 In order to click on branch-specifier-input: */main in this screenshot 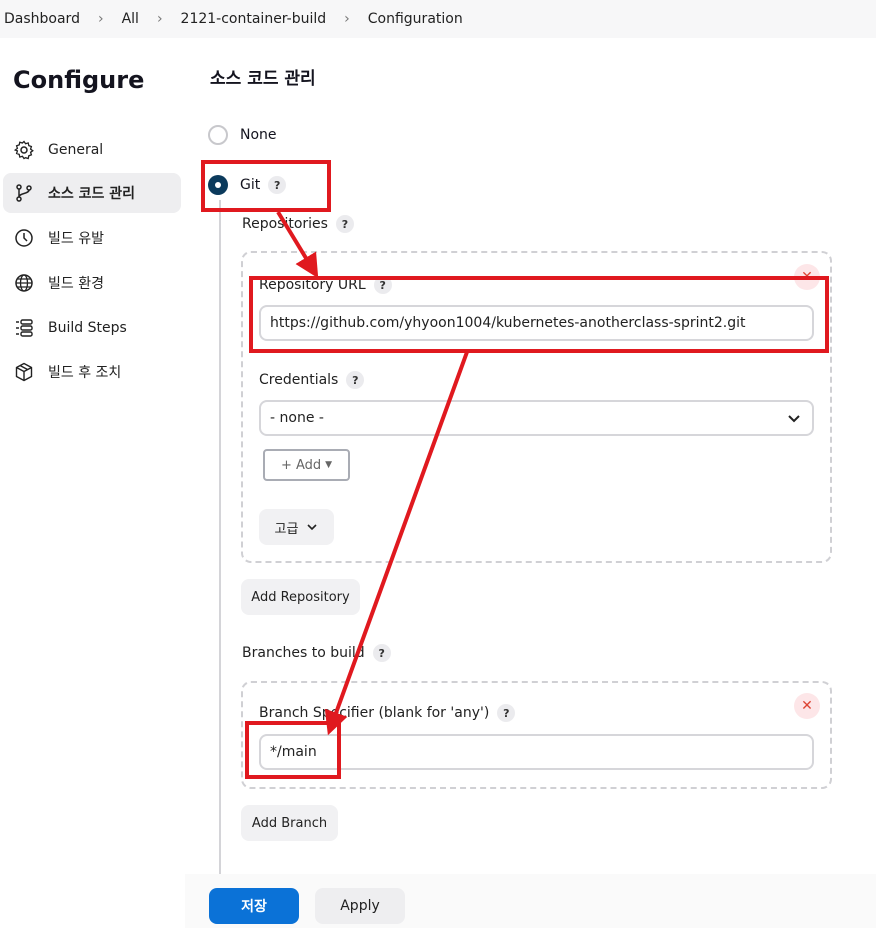, I will do `click(536, 752)`.